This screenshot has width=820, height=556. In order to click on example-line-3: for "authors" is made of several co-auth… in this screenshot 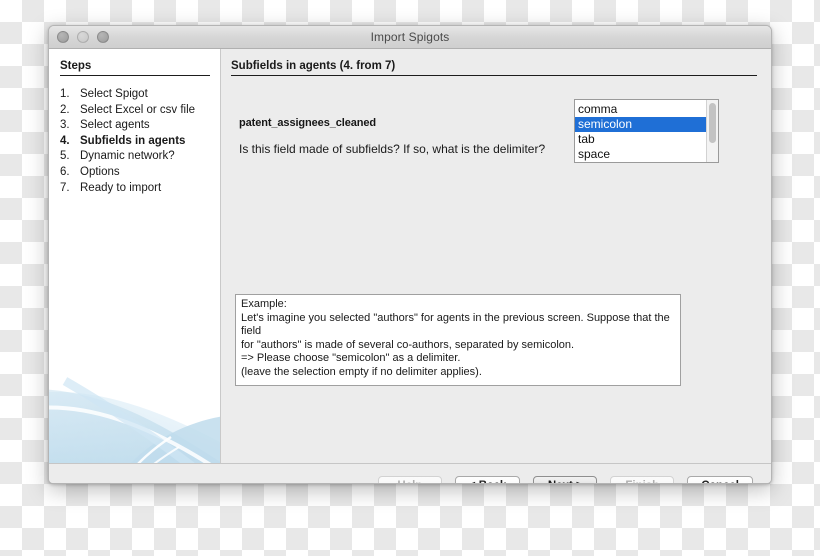, I will do `click(408, 344)`.